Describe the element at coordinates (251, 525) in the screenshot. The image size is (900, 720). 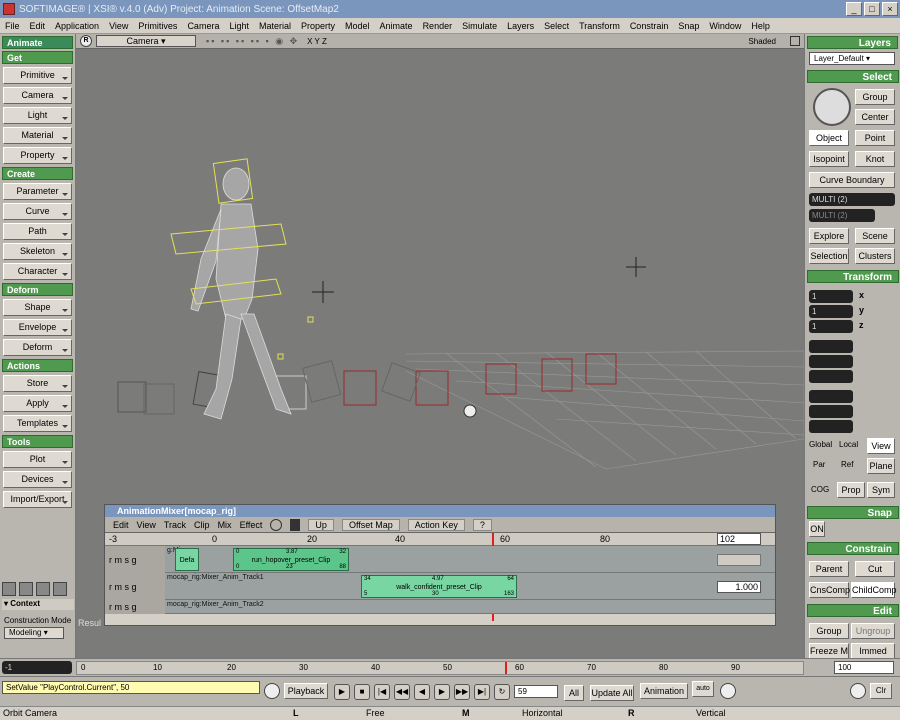
I see `mixer-menu-effect: Effect` at that location.